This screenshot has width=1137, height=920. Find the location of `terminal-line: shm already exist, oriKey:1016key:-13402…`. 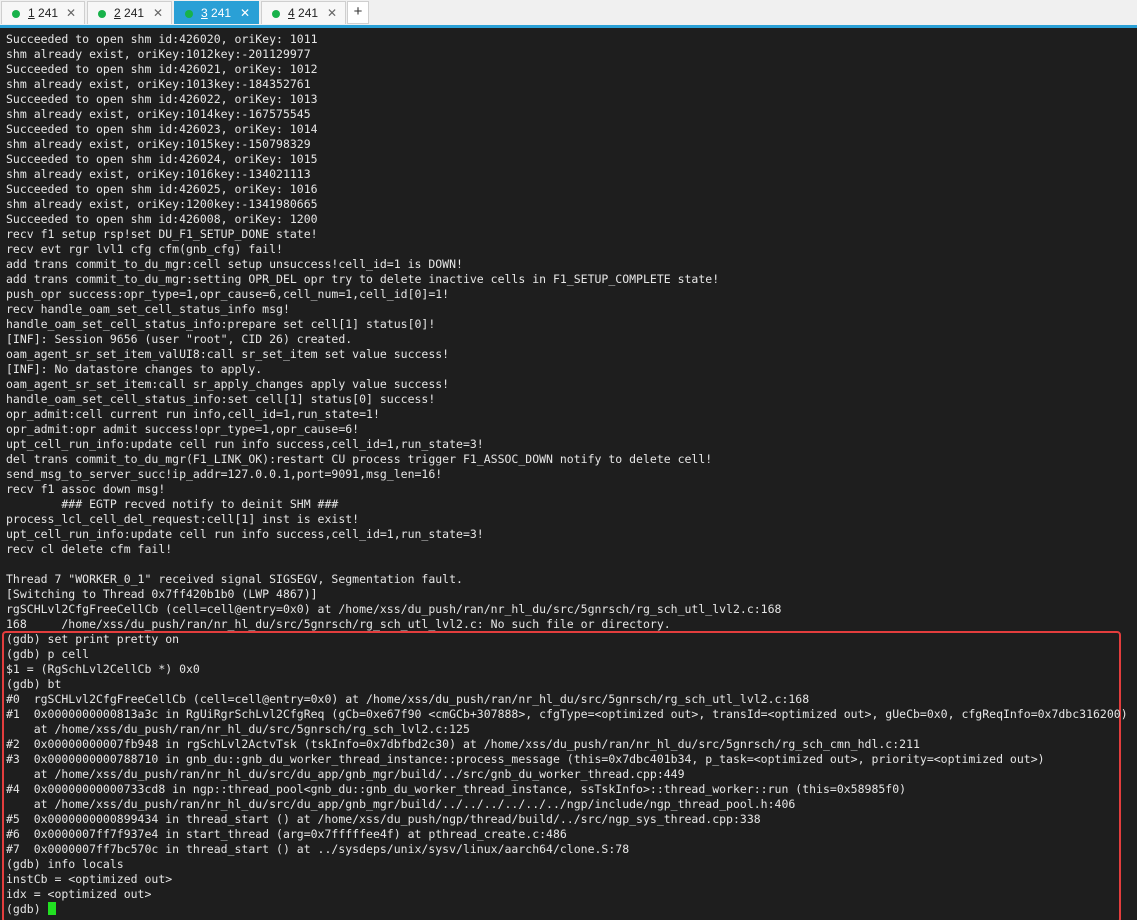

terminal-line: shm already exist, oriKey:1016key:-13402… is located at coordinates (158, 174).